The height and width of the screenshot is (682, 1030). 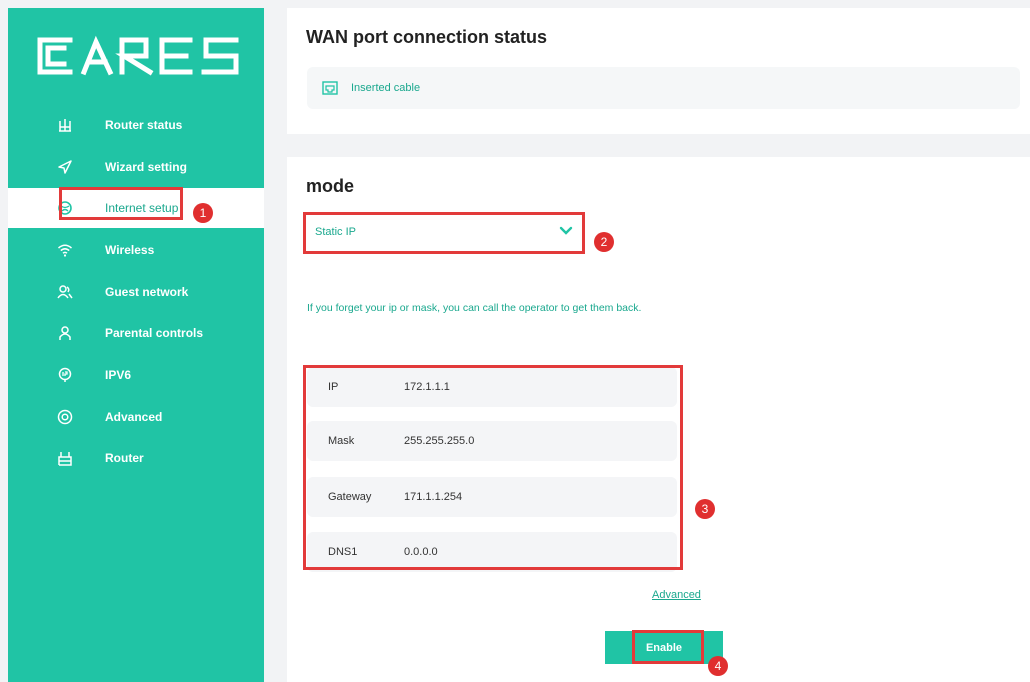 I want to click on advanced-link: Advanced, so click(x=676, y=595).